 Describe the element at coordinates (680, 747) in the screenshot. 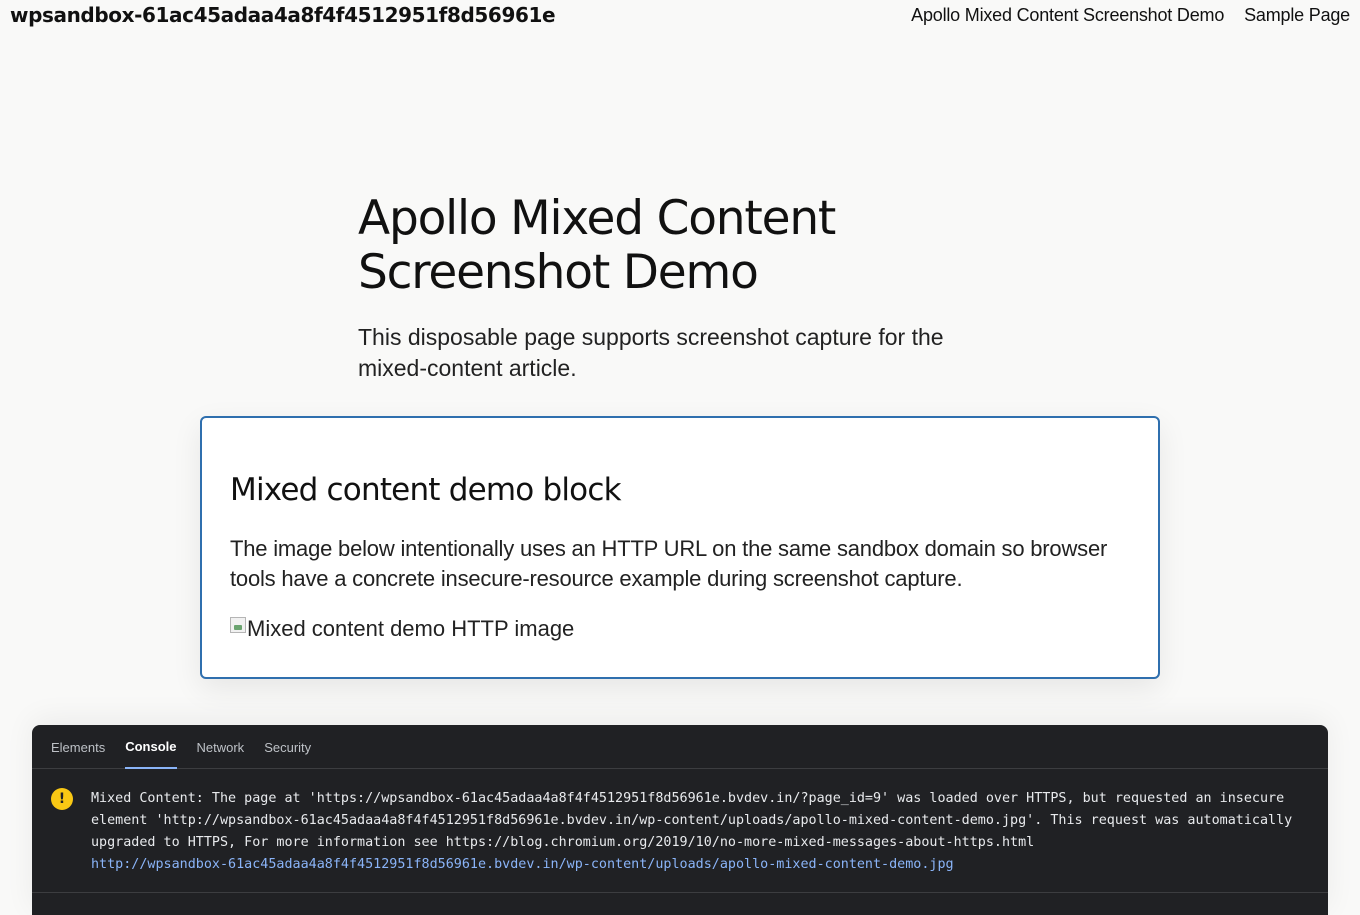

I see `devtools-tabs: Elements Console Network Security` at that location.